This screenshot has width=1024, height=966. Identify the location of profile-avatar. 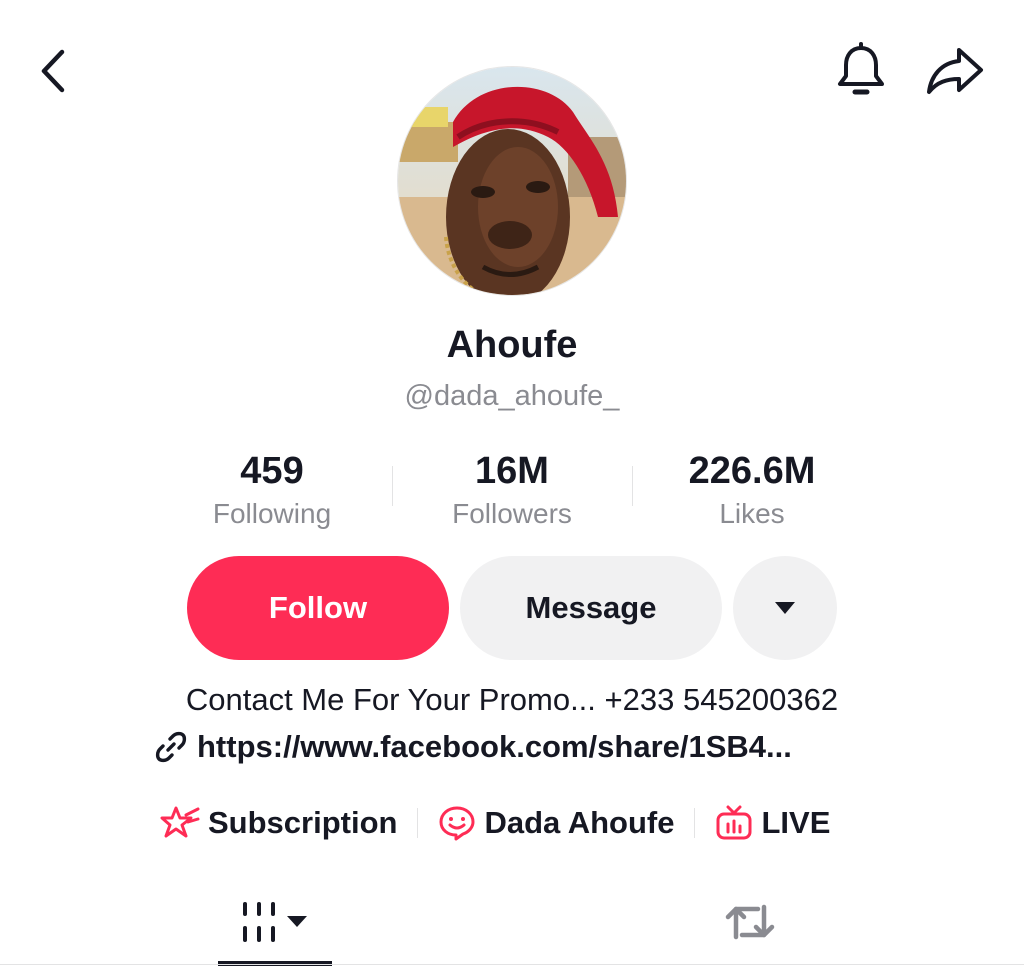
(512, 181).